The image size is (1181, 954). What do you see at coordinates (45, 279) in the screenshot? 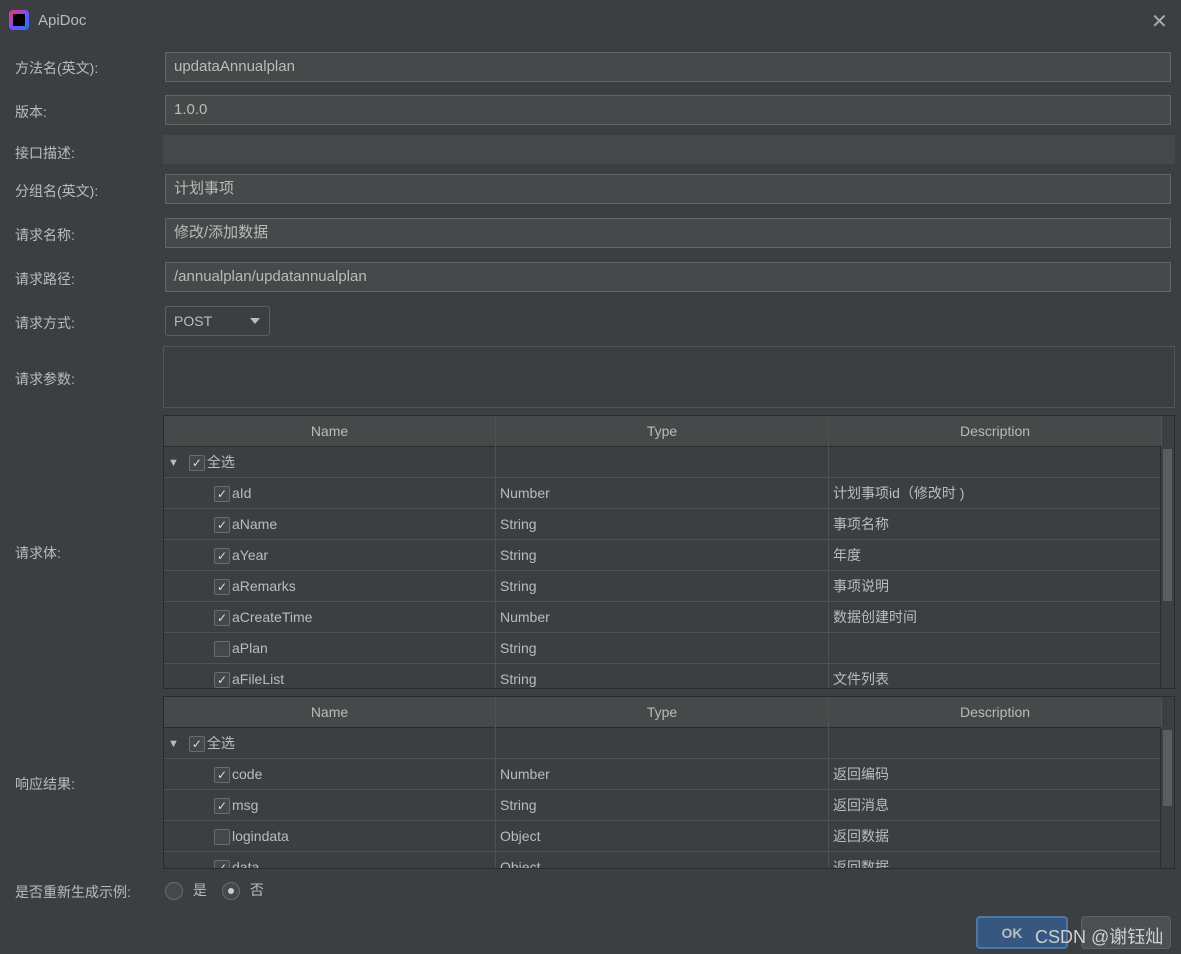
I see `request-path-label: 请求路径:` at bounding box center [45, 279].